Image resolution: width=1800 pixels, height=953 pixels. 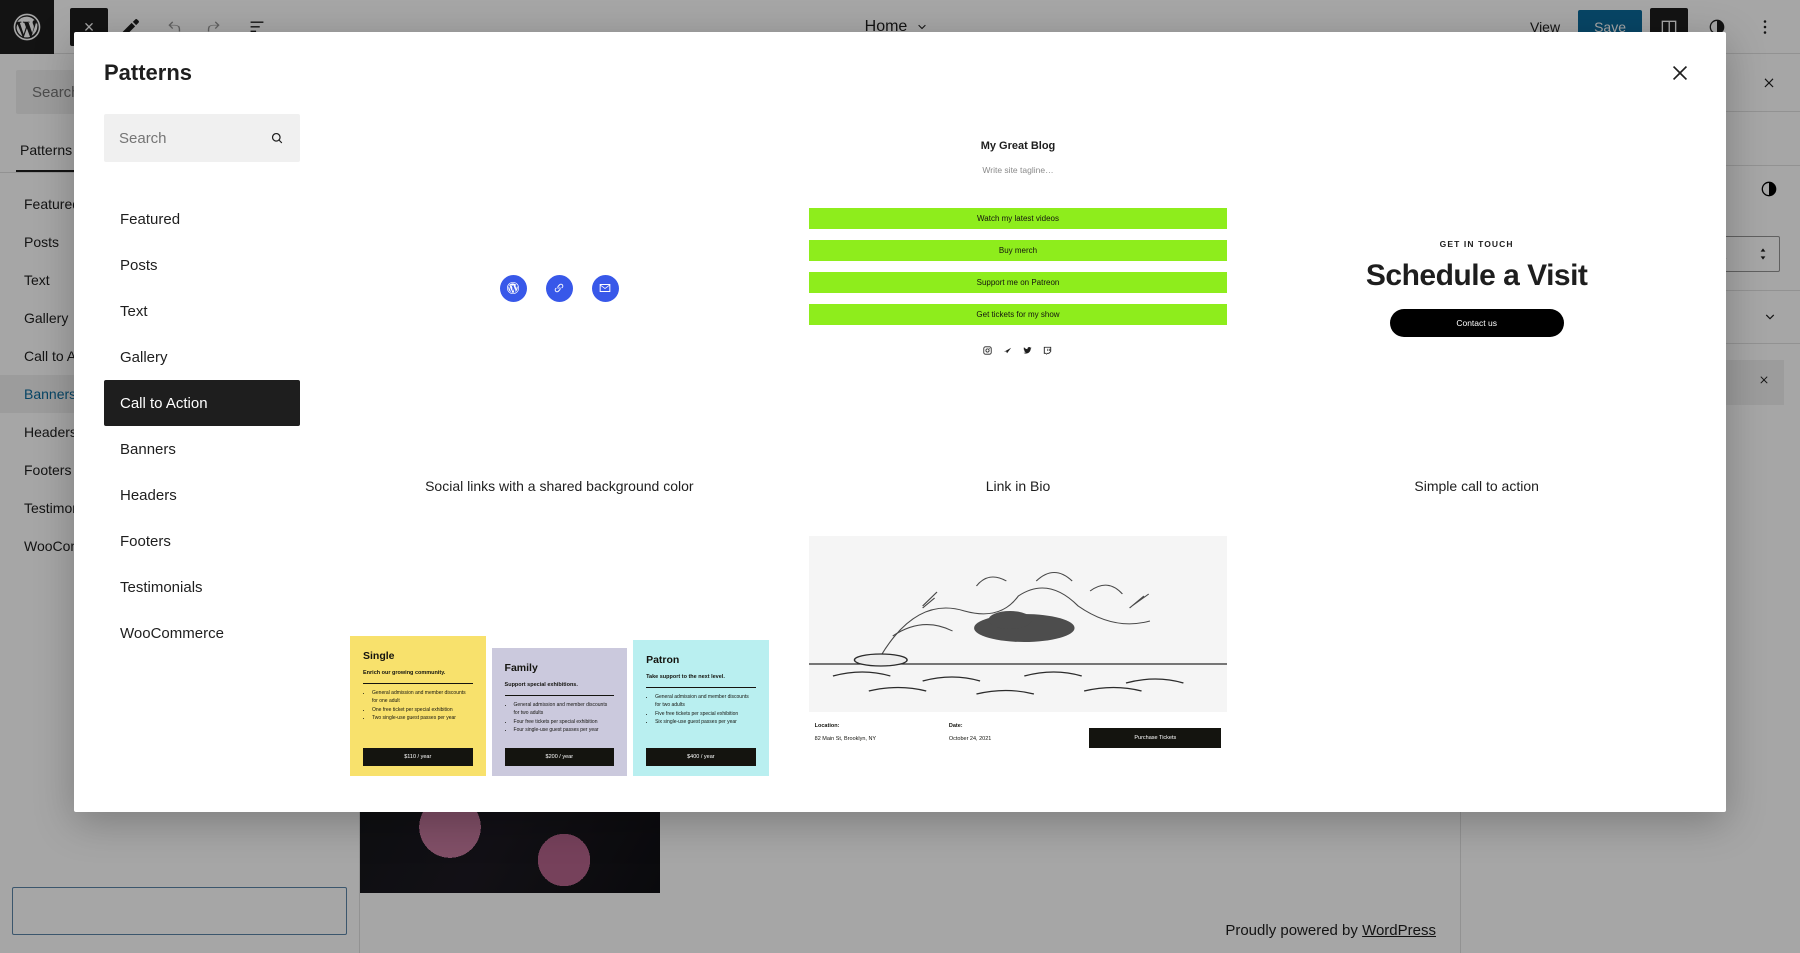 I want to click on event-sketch-icon, so click(x=1018, y=624).